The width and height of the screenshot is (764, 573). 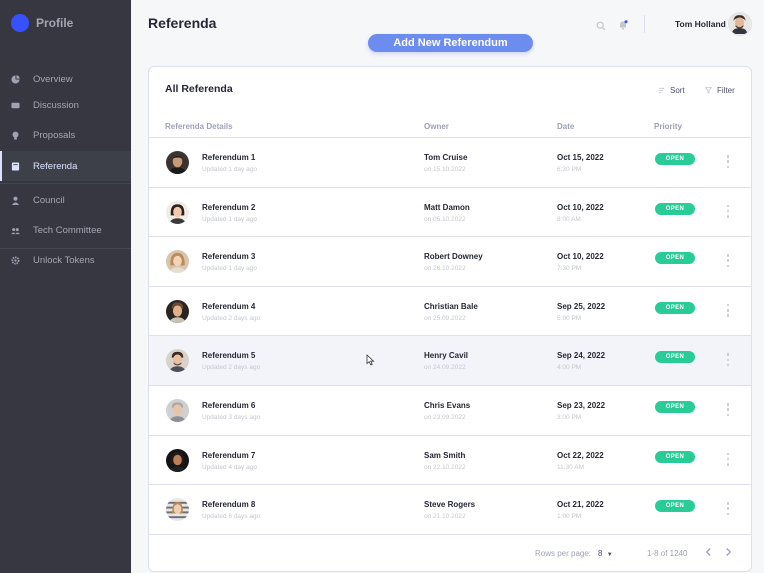 What do you see at coordinates (49, 200) in the screenshot?
I see `sidebar-item-label: Council` at bounding box center [49, 200].